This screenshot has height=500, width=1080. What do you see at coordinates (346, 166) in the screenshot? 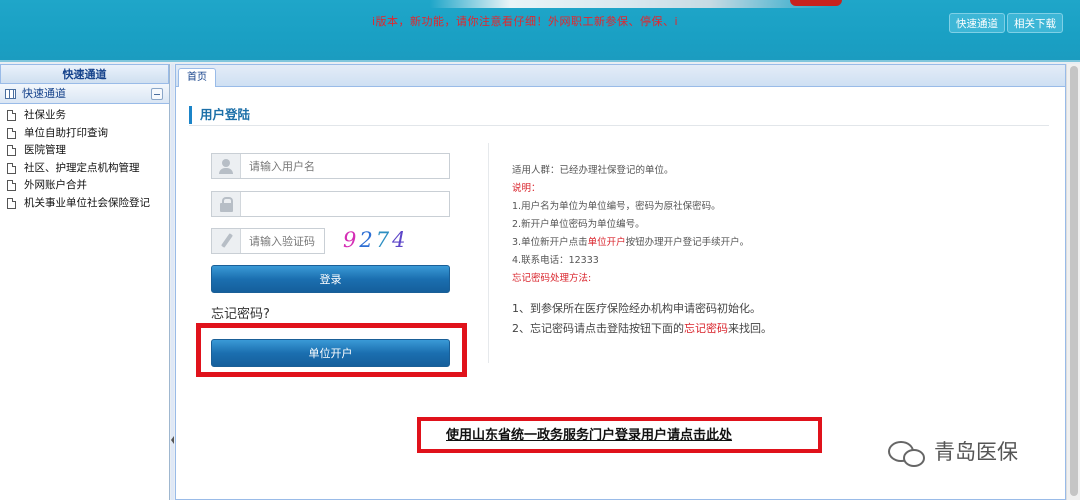
I see `username-input` at bounding box center [346, 166].